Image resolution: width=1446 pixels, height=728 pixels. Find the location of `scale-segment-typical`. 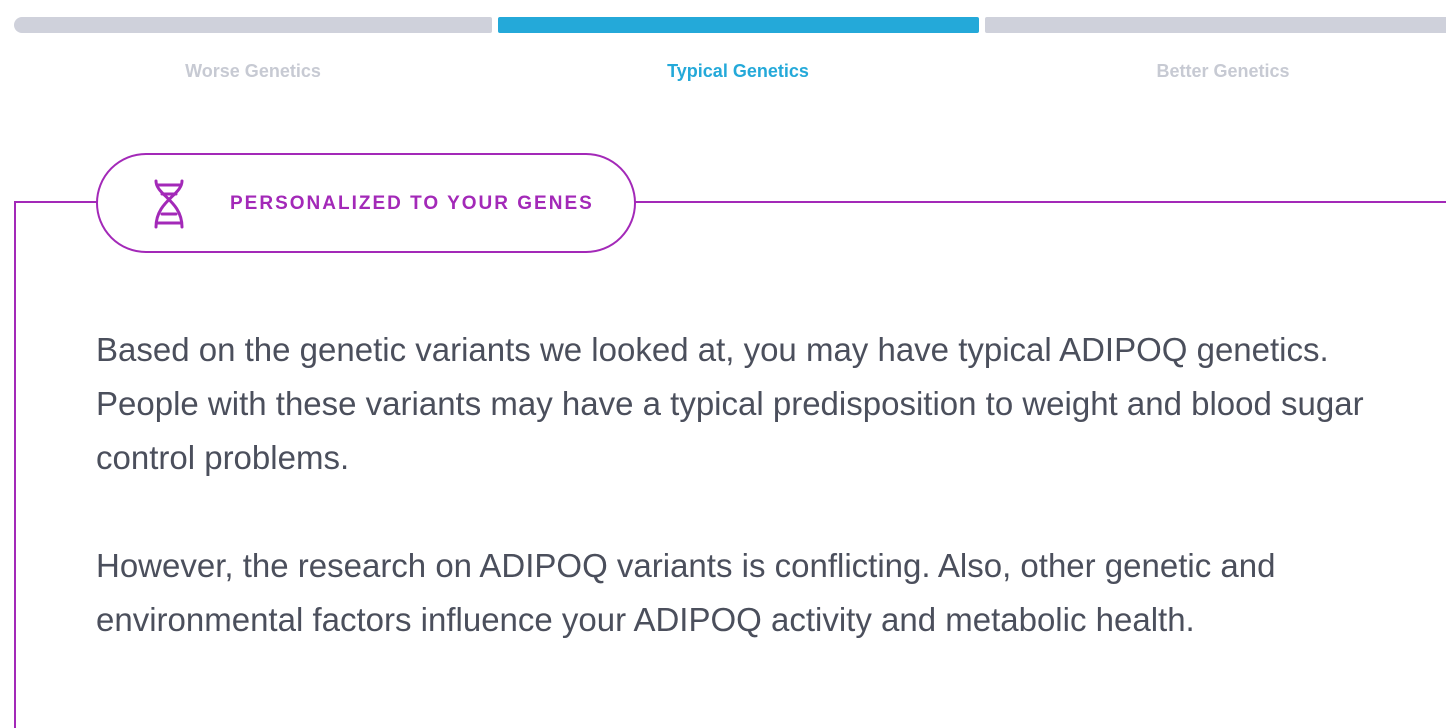

scale-segment-typical is located at coordinates (738, 25).